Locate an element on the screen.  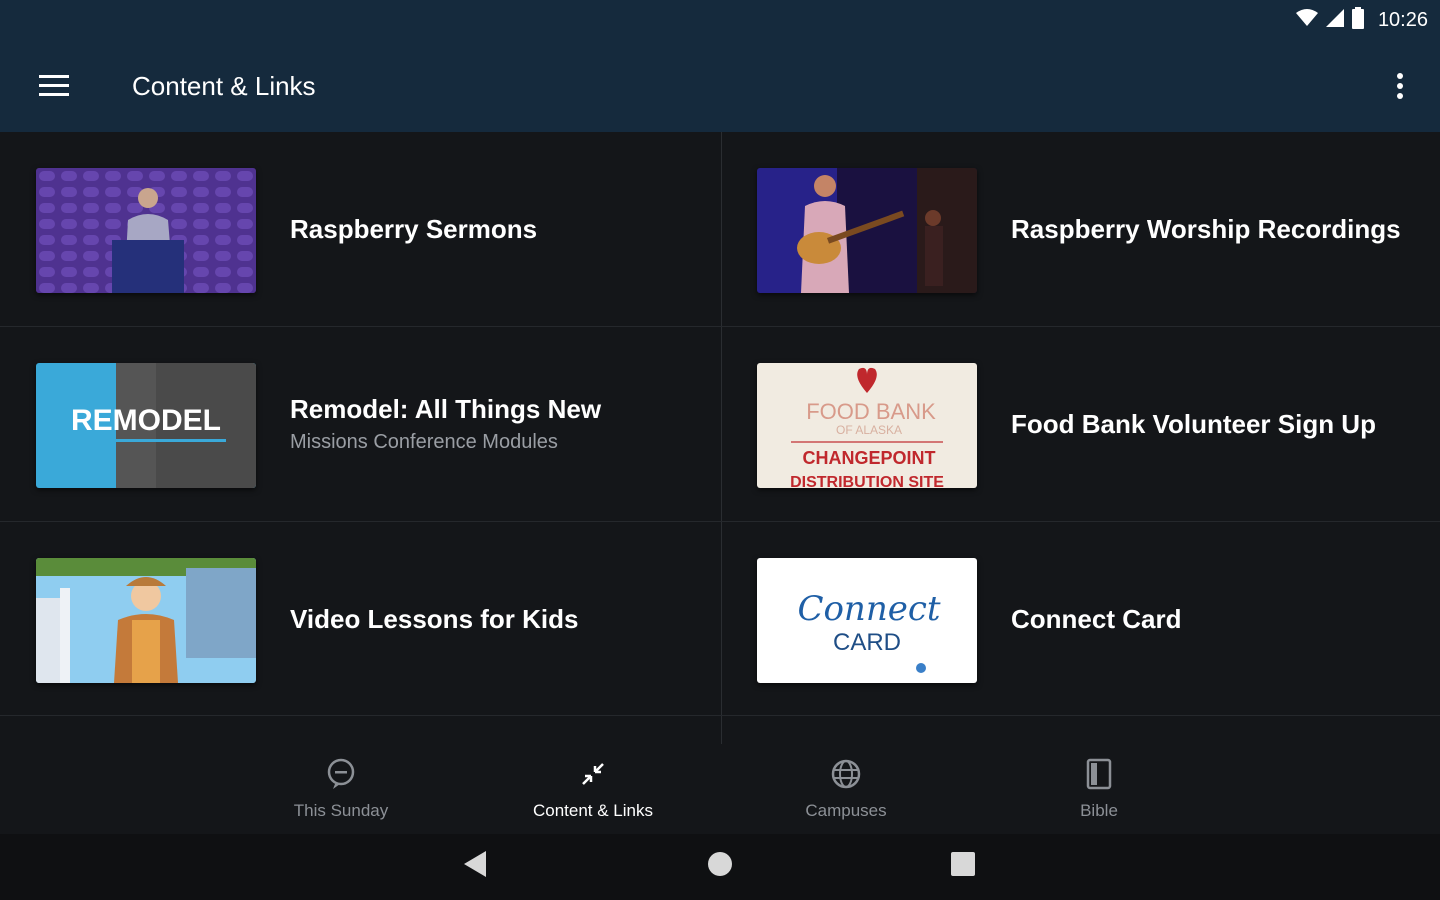
list-item-connect-card: Connect CARD Connect Card is located at coordinates (1080, 619).